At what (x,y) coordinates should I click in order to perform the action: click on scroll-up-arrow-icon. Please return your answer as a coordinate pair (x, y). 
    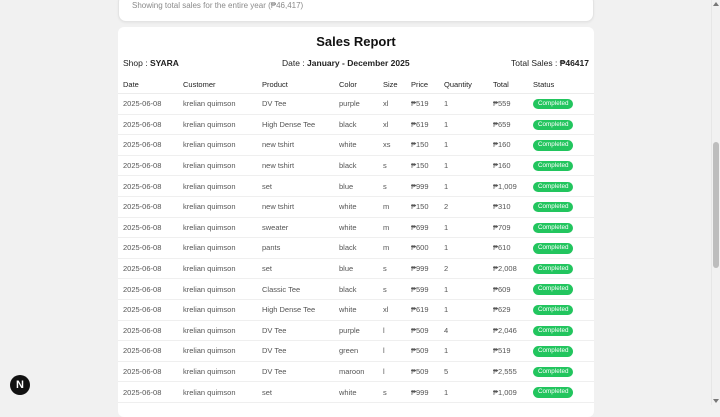
    Looking at the image, I should click on (716, 4).